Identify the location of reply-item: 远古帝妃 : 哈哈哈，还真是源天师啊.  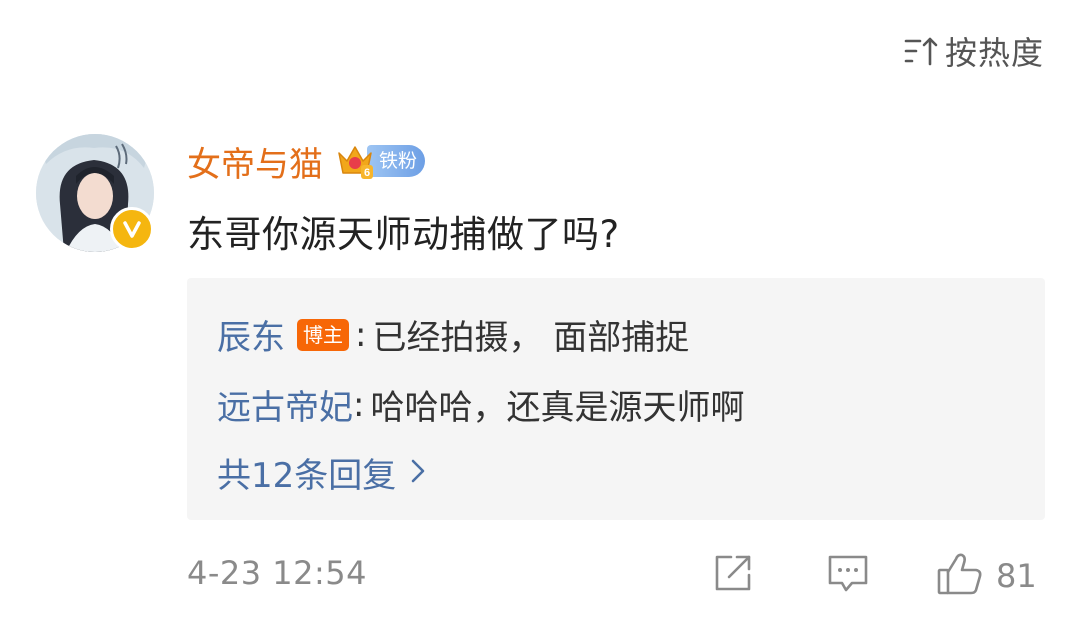
(480, 404).